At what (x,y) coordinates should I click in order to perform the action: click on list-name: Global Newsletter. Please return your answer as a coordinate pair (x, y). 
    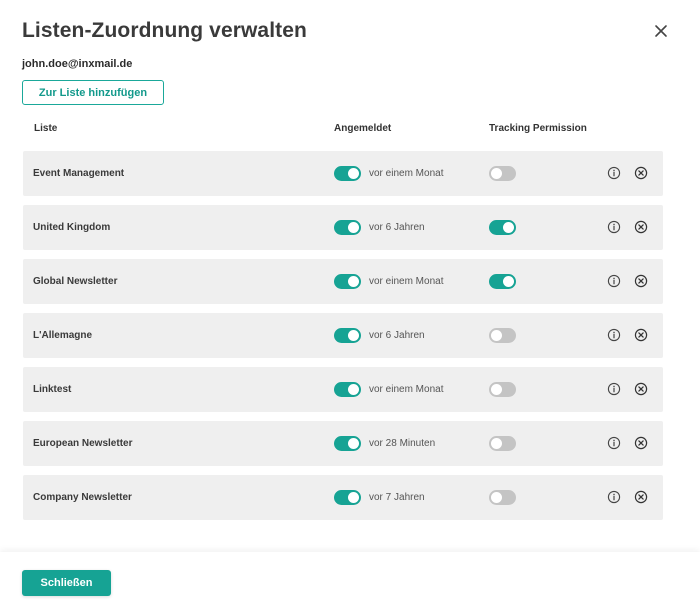
    Looking at the image, I should click on (75, 281).